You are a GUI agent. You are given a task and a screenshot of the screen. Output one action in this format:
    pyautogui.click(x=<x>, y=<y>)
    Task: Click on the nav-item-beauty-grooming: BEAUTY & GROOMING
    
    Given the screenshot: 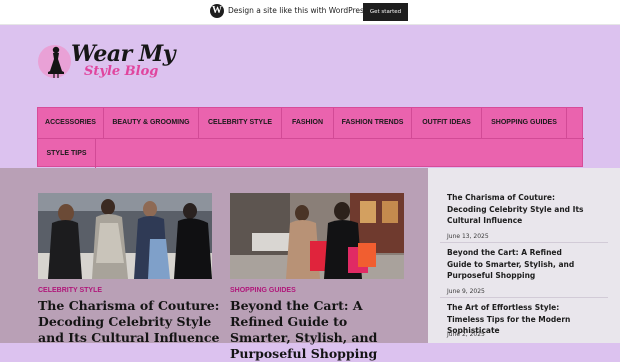 What is the action you would take?
    pyautogui.click(x=151, y=123)
    